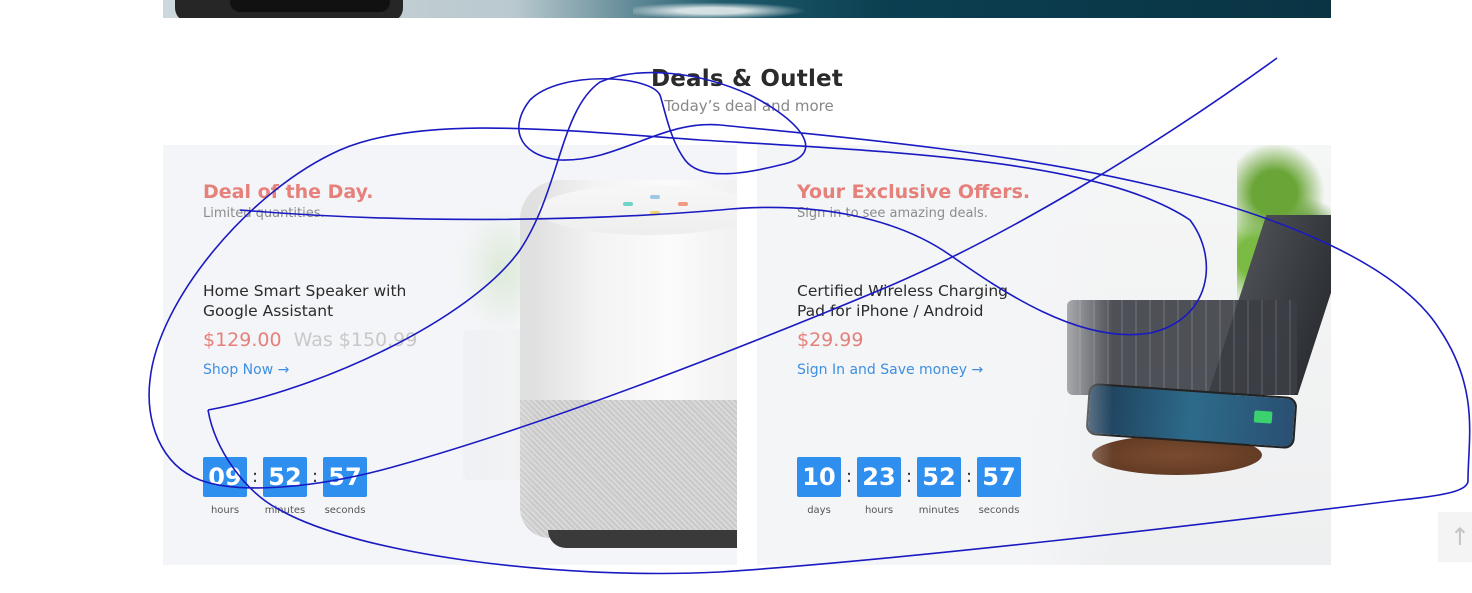 This screenshot has height=593, width=1472. What do you see at coordinates (1455, 537) in the screenshot?
I see `scroll-to-top-button: ↑` at bounding box center [1455, 537].